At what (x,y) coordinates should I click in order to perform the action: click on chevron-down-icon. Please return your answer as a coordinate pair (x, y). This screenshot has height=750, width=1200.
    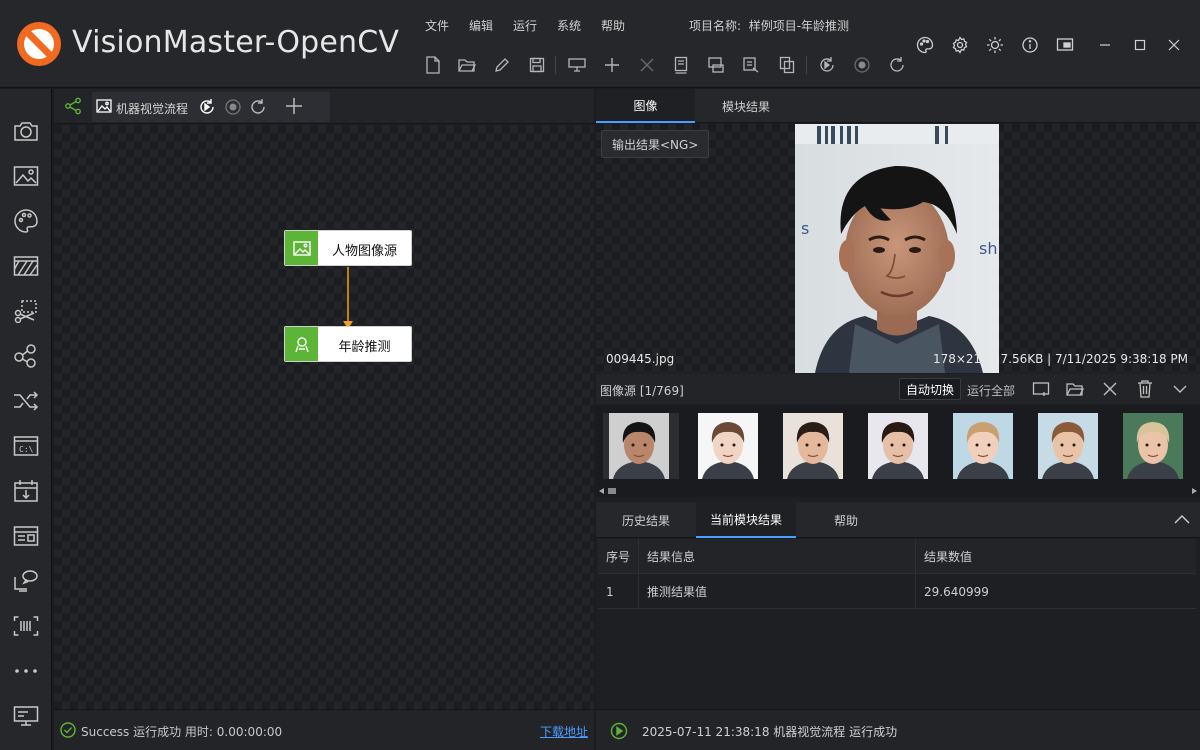
    Looking at the image, I should click on (1180, 389).